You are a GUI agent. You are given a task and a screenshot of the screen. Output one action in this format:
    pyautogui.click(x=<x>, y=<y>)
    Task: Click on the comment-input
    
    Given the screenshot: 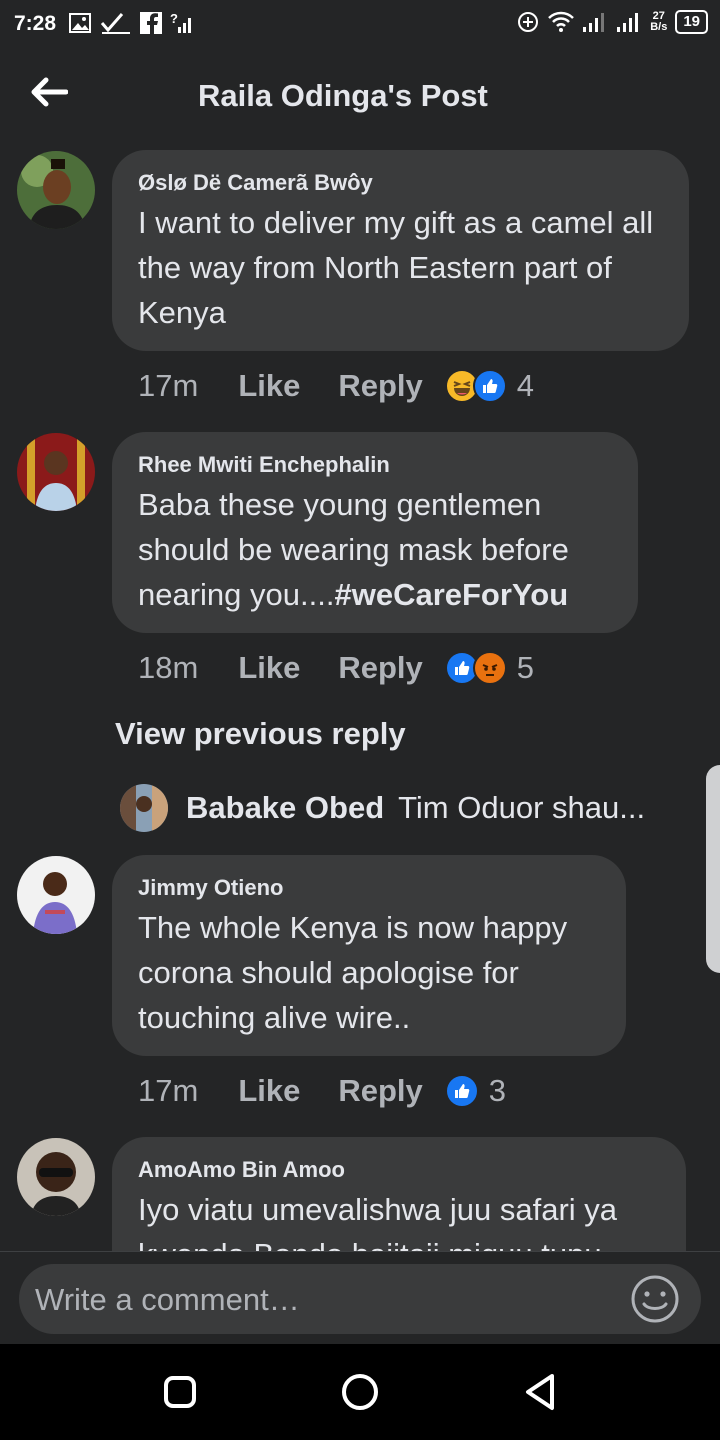 What is the action you would take?
    pyautogui.click(x=330, y=1300)
    